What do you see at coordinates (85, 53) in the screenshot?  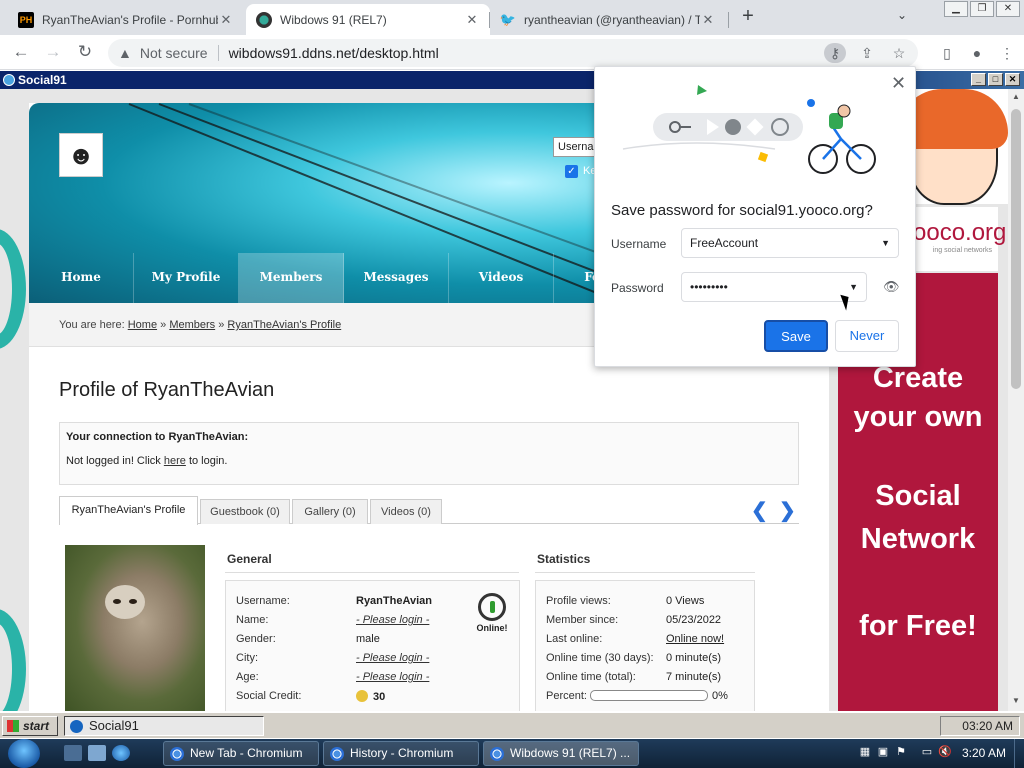 I see `reload-icon: ↻` at bounding box center [85, 53].